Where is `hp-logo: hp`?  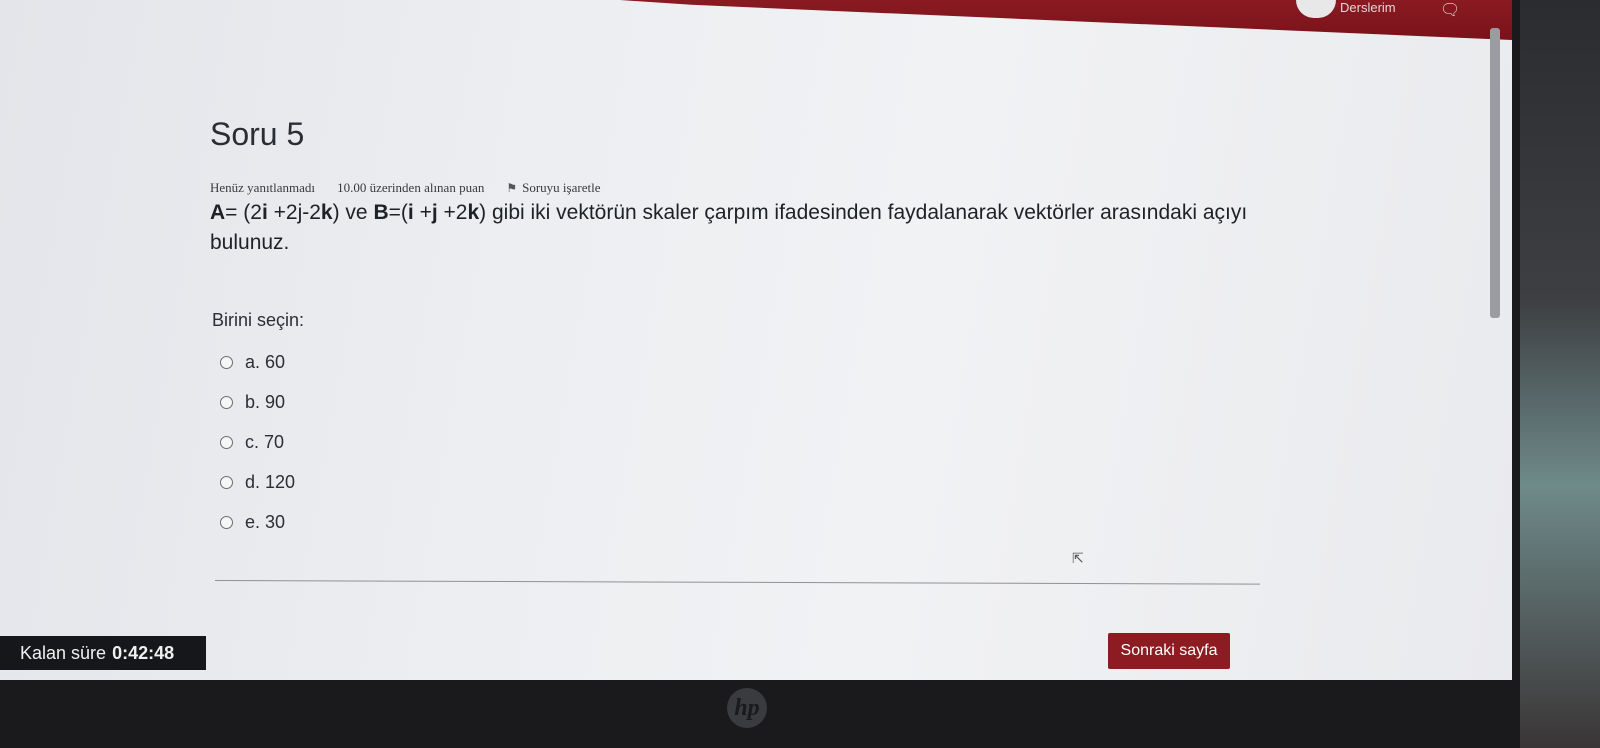 hp-logo: hp is located at coordinates (747, 708).